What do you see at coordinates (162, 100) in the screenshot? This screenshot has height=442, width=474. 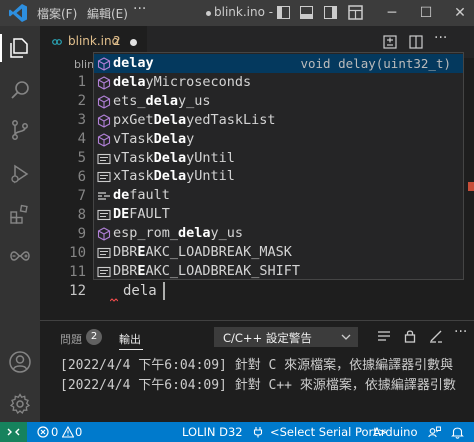 I see `suggestion-label: ets_delay_us` at bounding box center [162, 100].